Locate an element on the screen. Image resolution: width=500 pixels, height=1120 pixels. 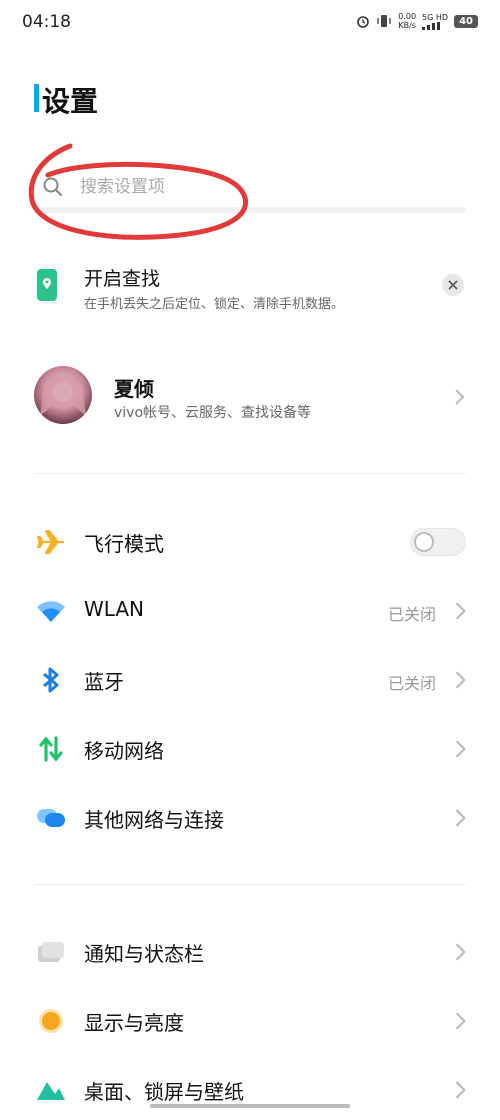
account-subtitle: vivo帐号、云服务、查找设备等 is located at coordinates (213, 413).